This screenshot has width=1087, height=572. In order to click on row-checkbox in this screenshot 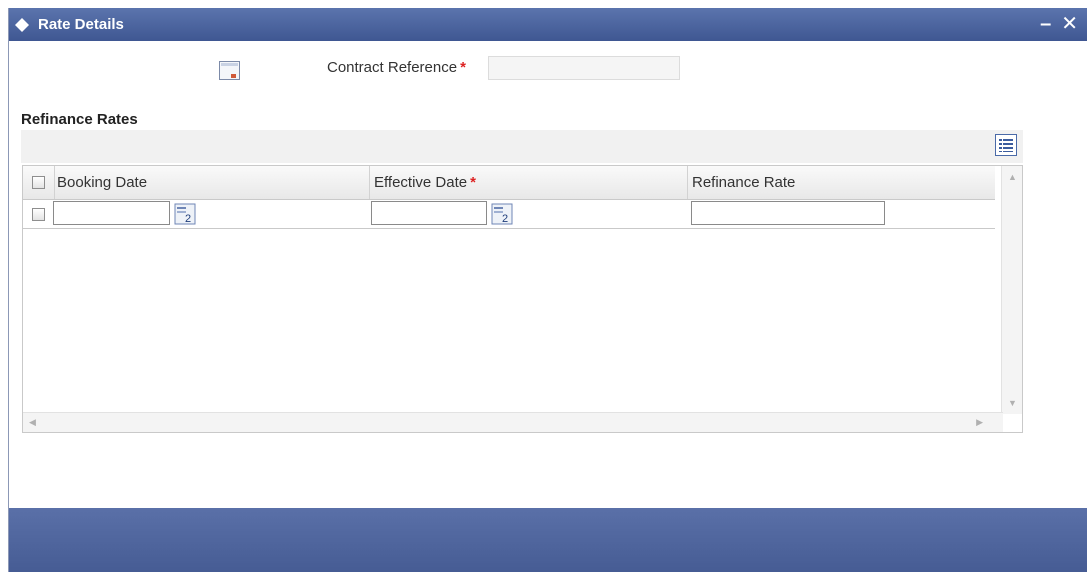, I will do `click(38, 214)`.